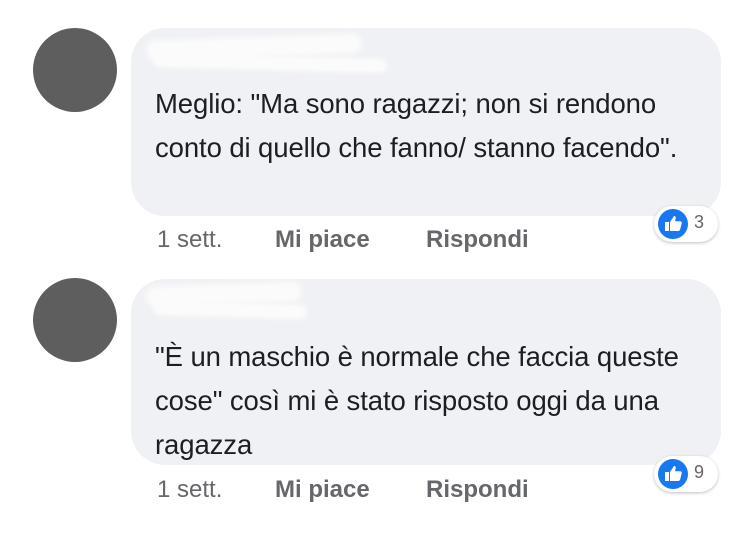 Image resolution: width=754 pixels, height=548 pixels. Describe the element at coordinates (699, 222) in the screenshot. I see `reaction-count: 3` at that location.